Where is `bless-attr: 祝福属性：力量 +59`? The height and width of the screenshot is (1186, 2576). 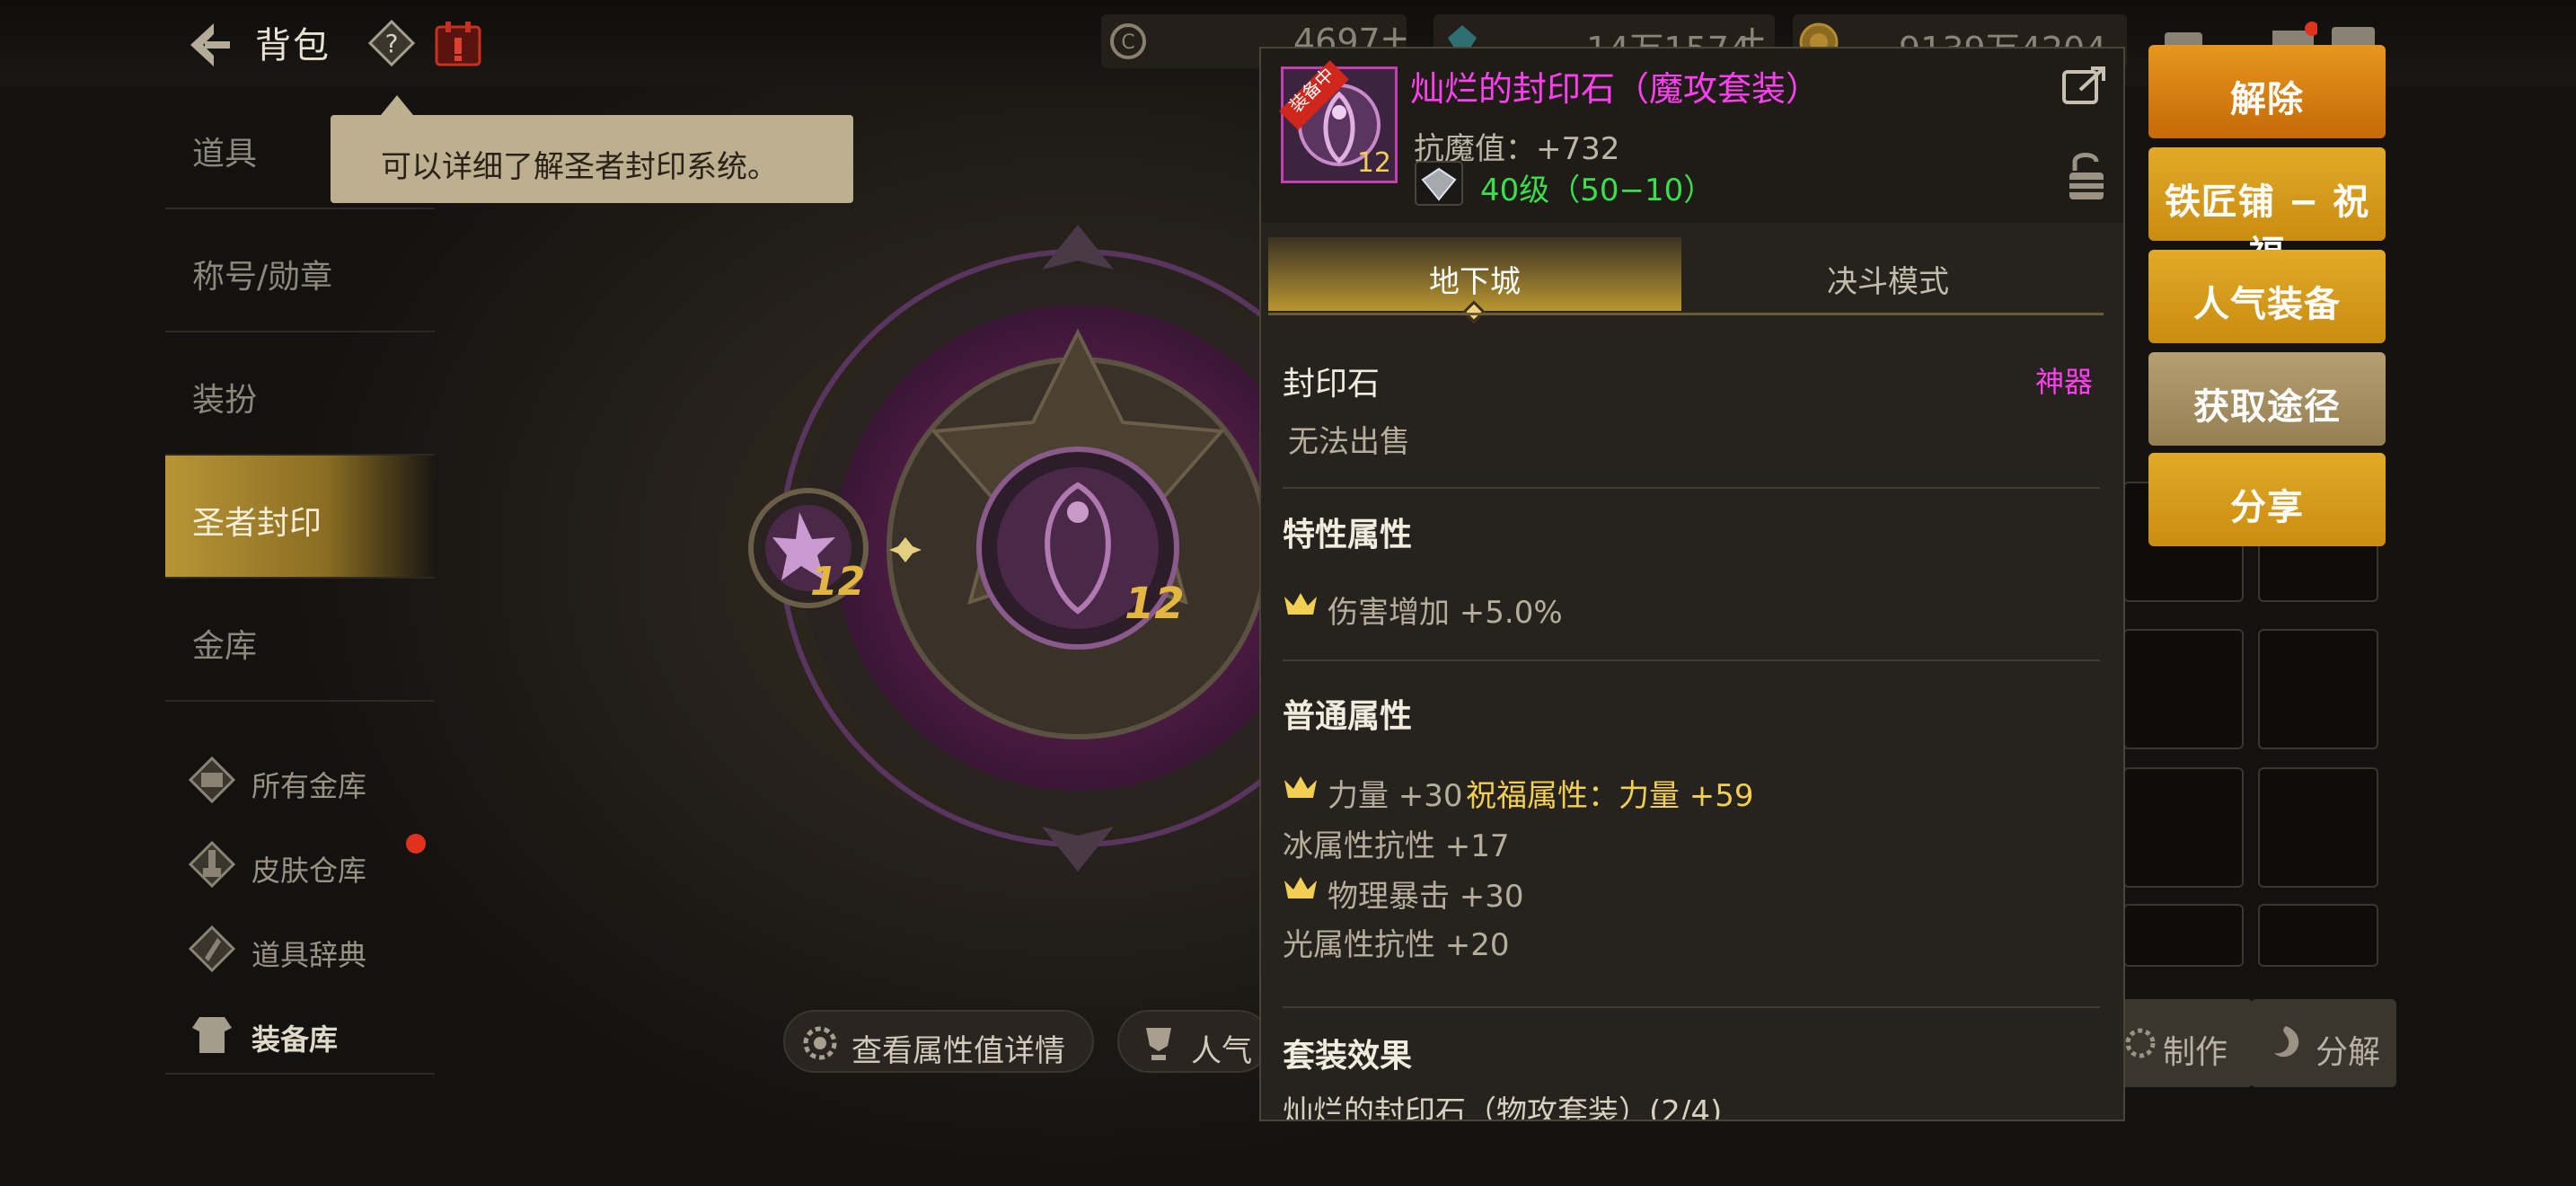
bless-attr: 祝福属性：力量 +59 is located at coordinates (1610, 796).